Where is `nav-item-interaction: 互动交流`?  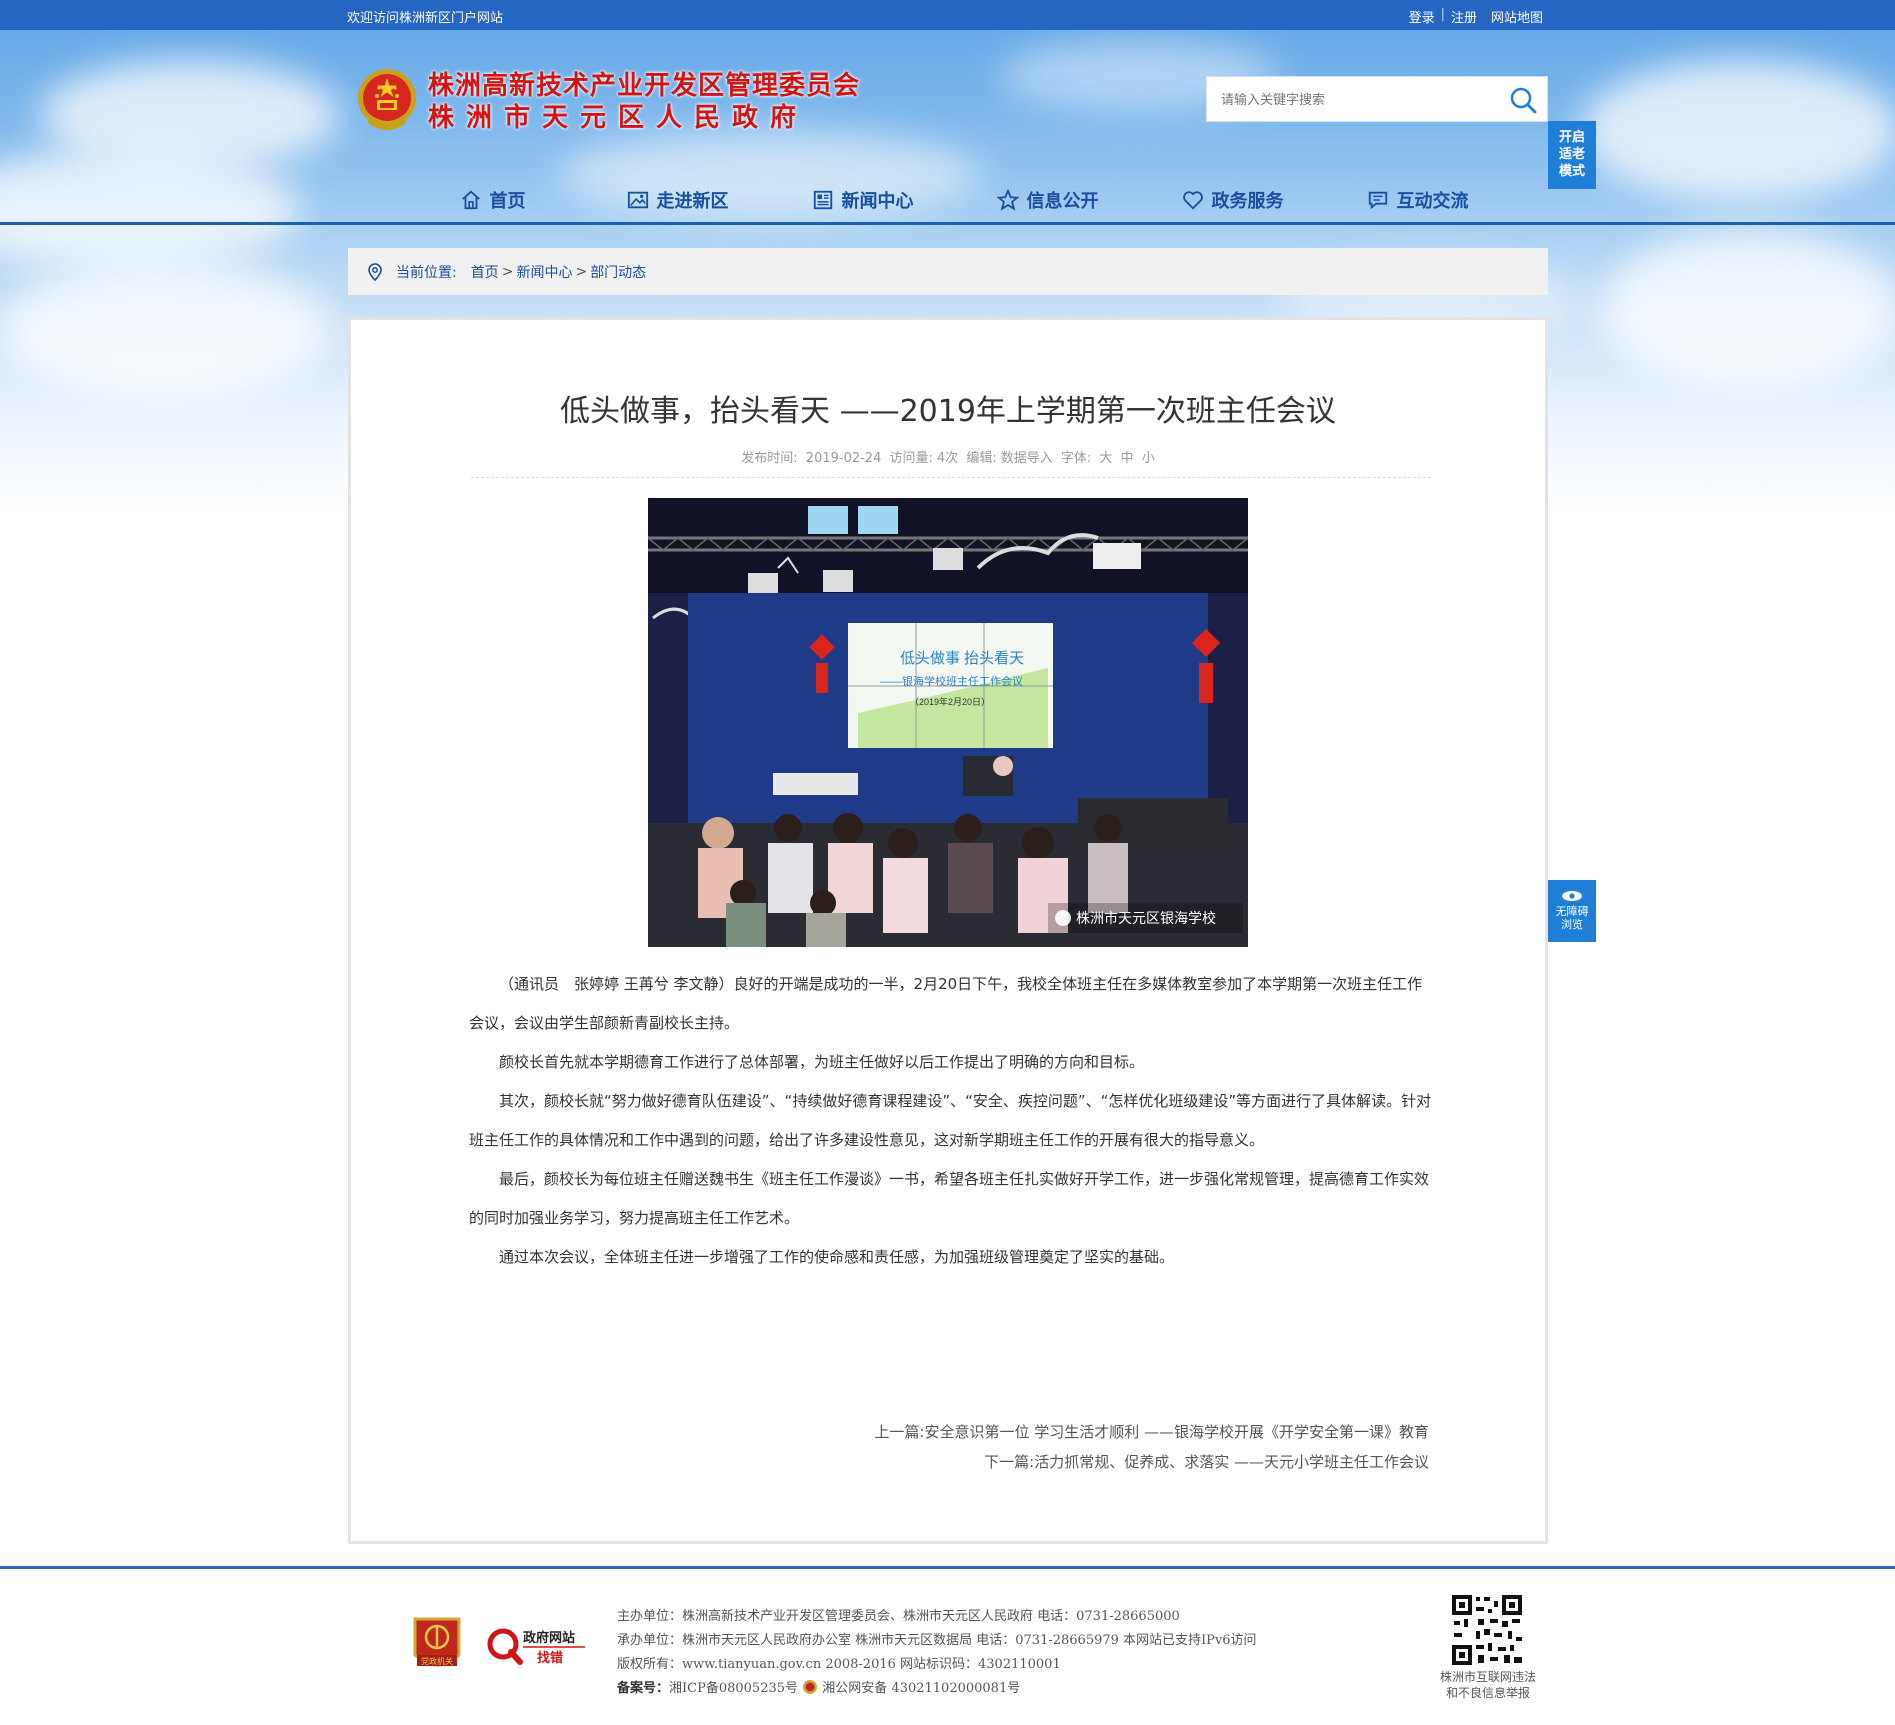
nav-item-interaction: 互动交流 is located at coordinates (1417, 200).